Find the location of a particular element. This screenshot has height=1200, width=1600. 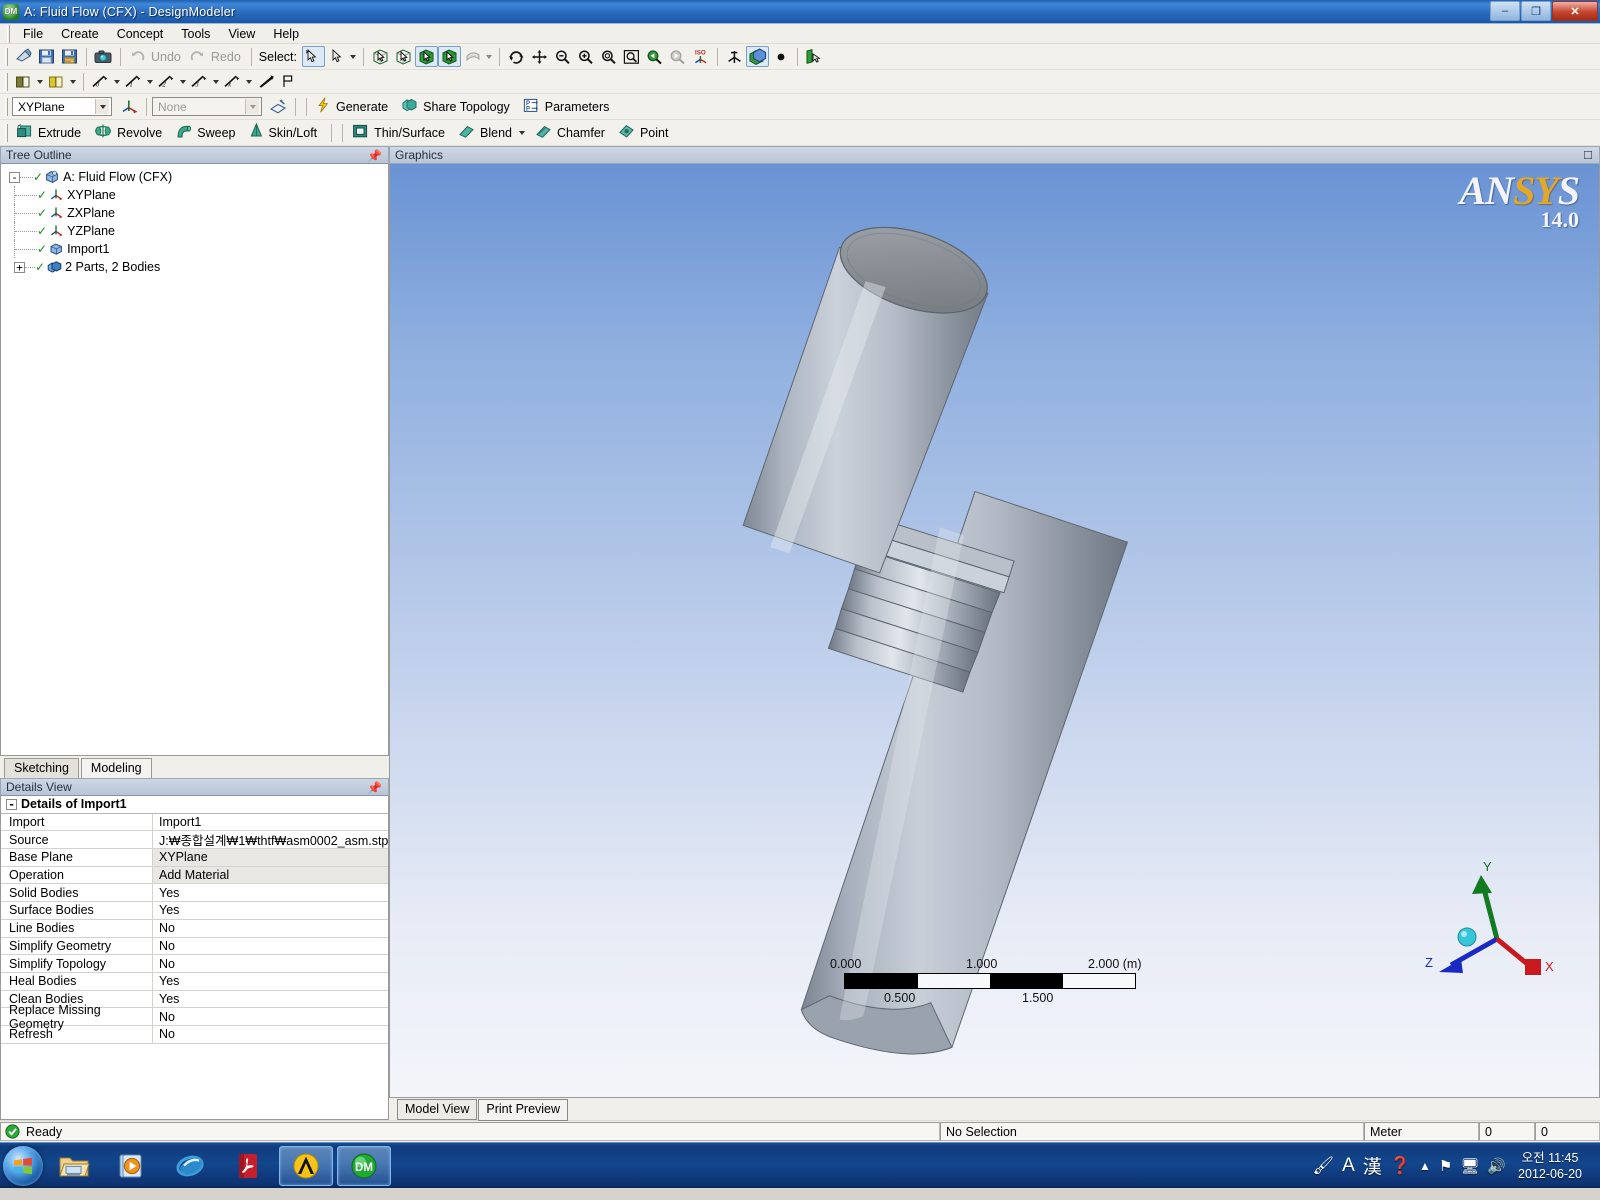

active-sketch-select: None is located at coordinates (207, 106).